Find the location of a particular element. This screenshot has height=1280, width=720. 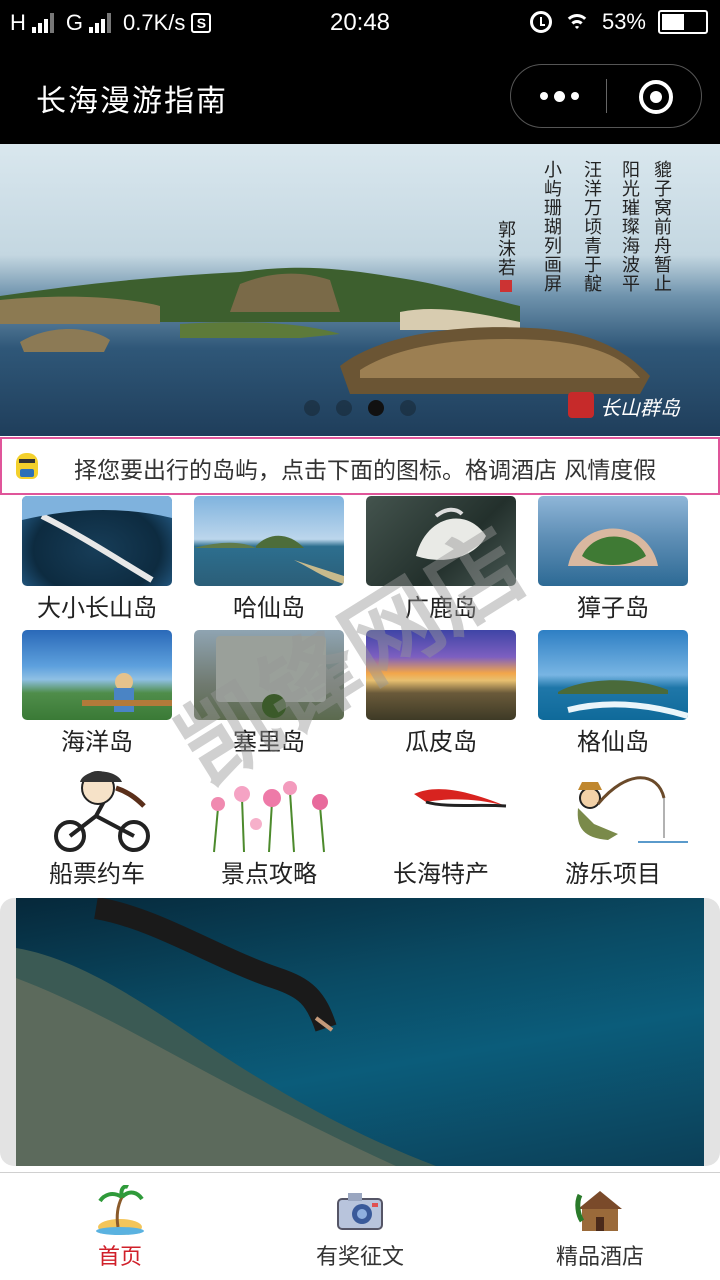

capsule-divider is located at coordinates (606, 96).